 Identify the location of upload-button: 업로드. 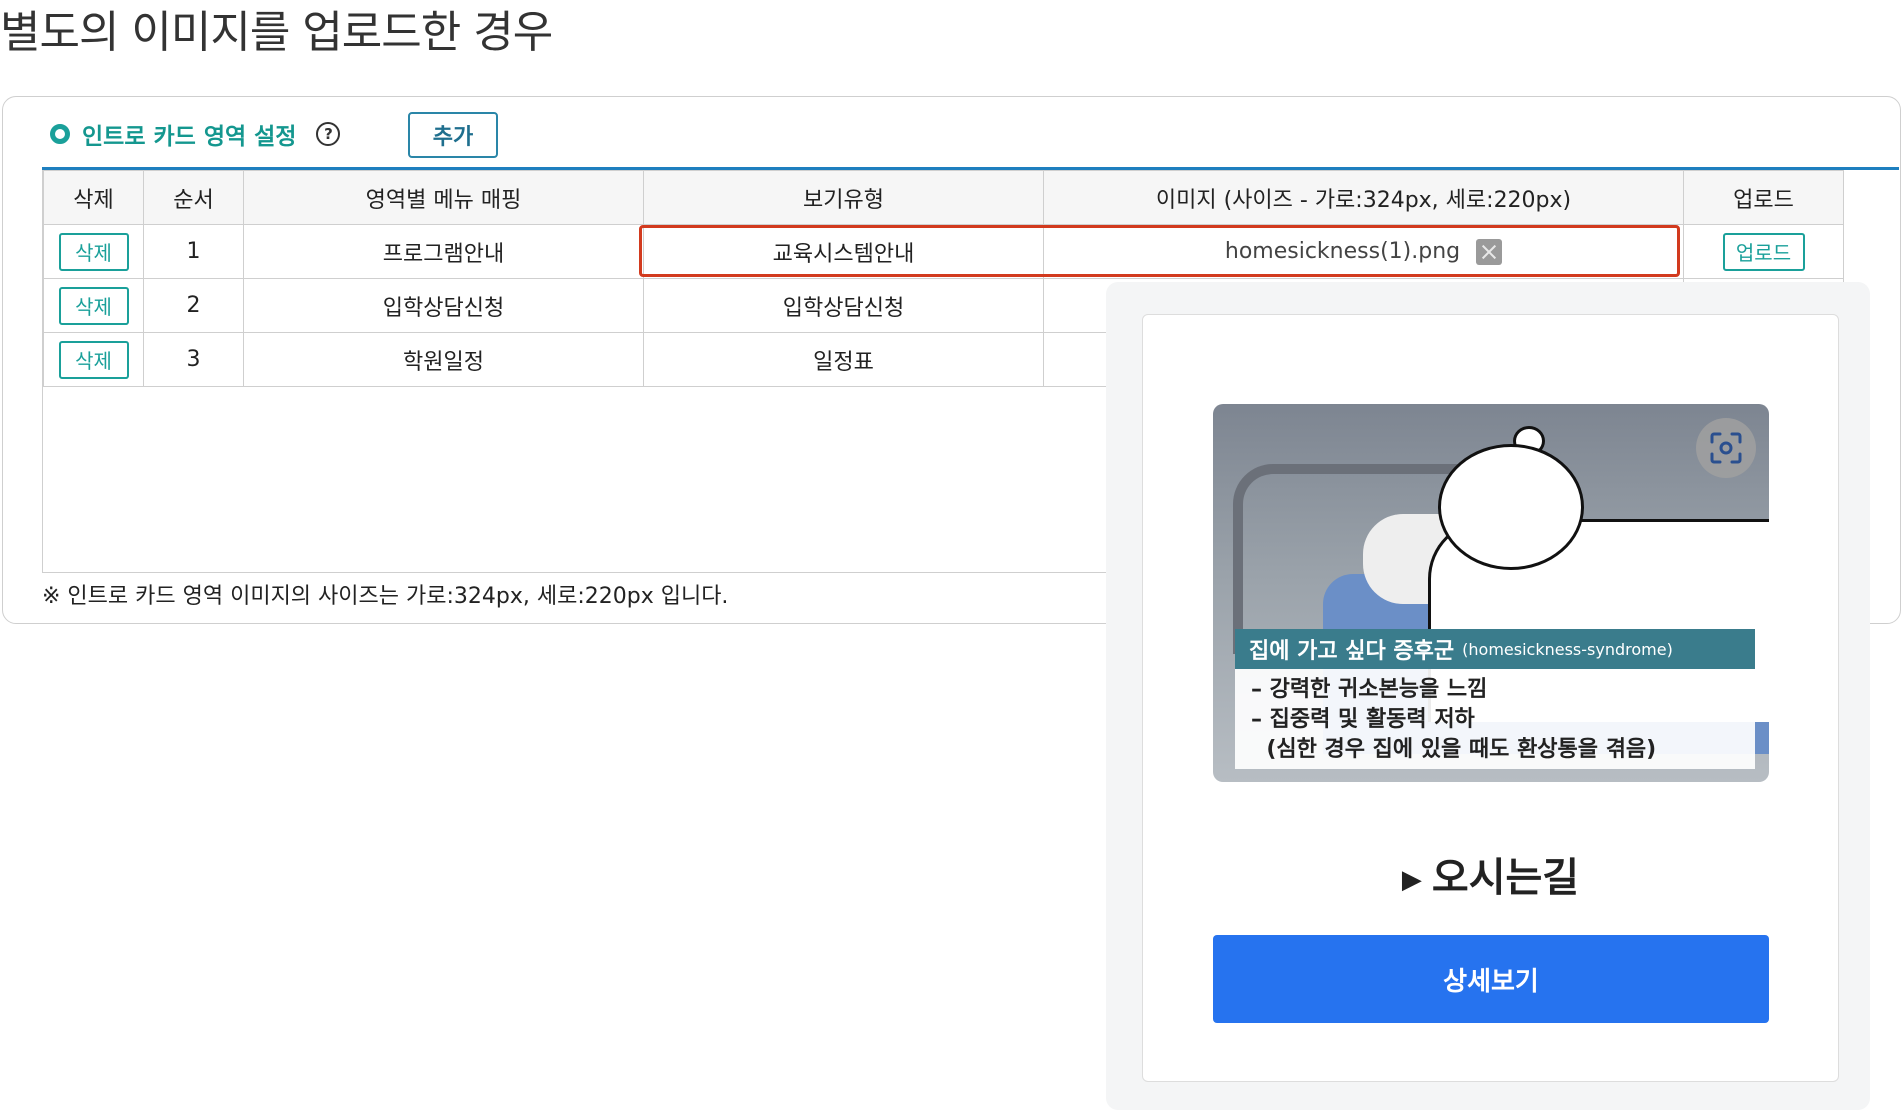
(1763, 251).